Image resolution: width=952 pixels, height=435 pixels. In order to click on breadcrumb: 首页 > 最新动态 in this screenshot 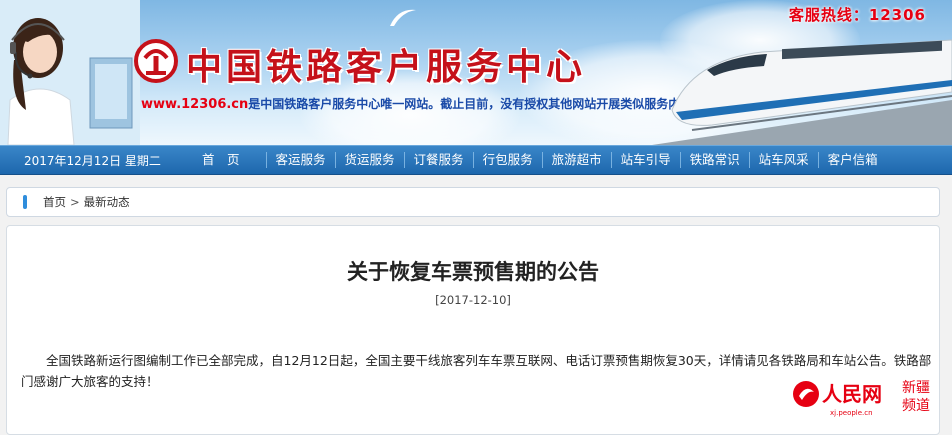, I will do `click(473, 202)`.